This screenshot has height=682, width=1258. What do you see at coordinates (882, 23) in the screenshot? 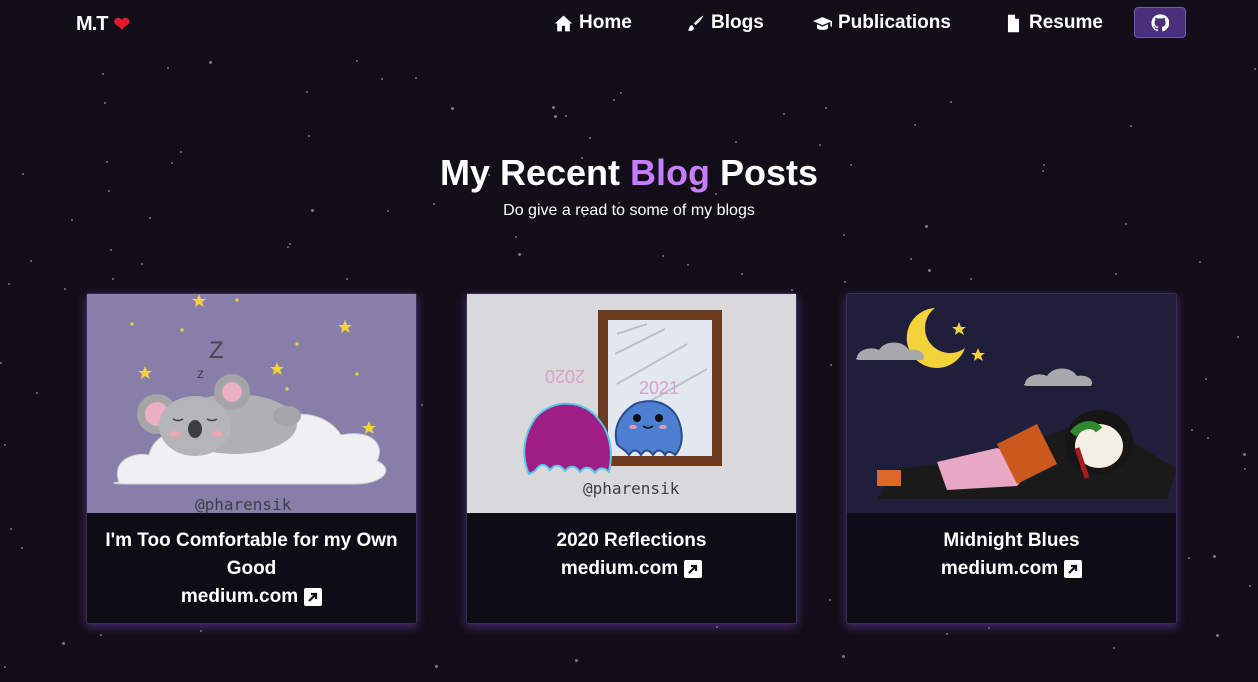
I see `nav-publications: Publications` at bounding box center [882, 23].